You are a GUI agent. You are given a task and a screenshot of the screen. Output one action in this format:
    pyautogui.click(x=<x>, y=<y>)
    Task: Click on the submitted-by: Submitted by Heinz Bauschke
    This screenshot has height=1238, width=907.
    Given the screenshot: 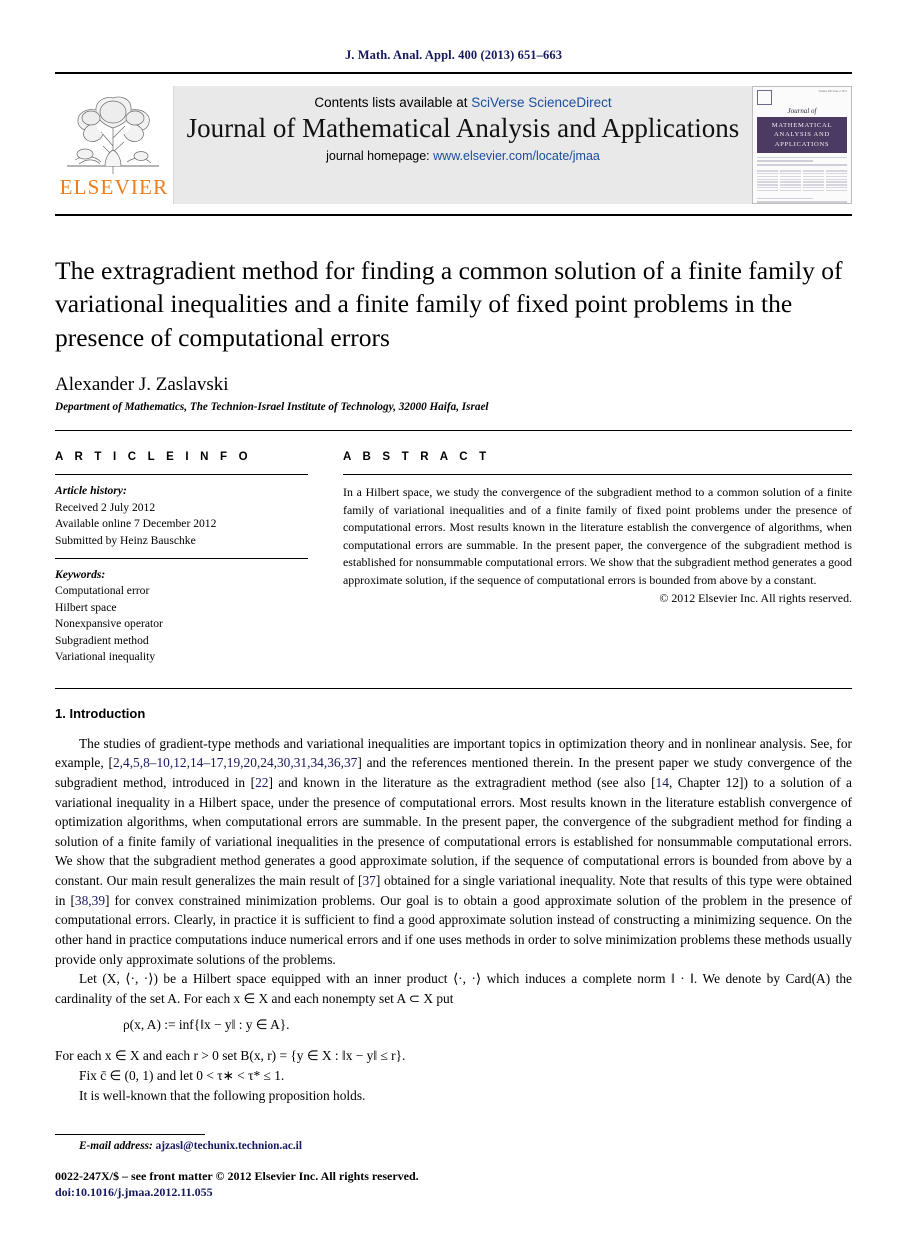 What is the action you would take?
    pyautogui.click(x=125, y=540)
    